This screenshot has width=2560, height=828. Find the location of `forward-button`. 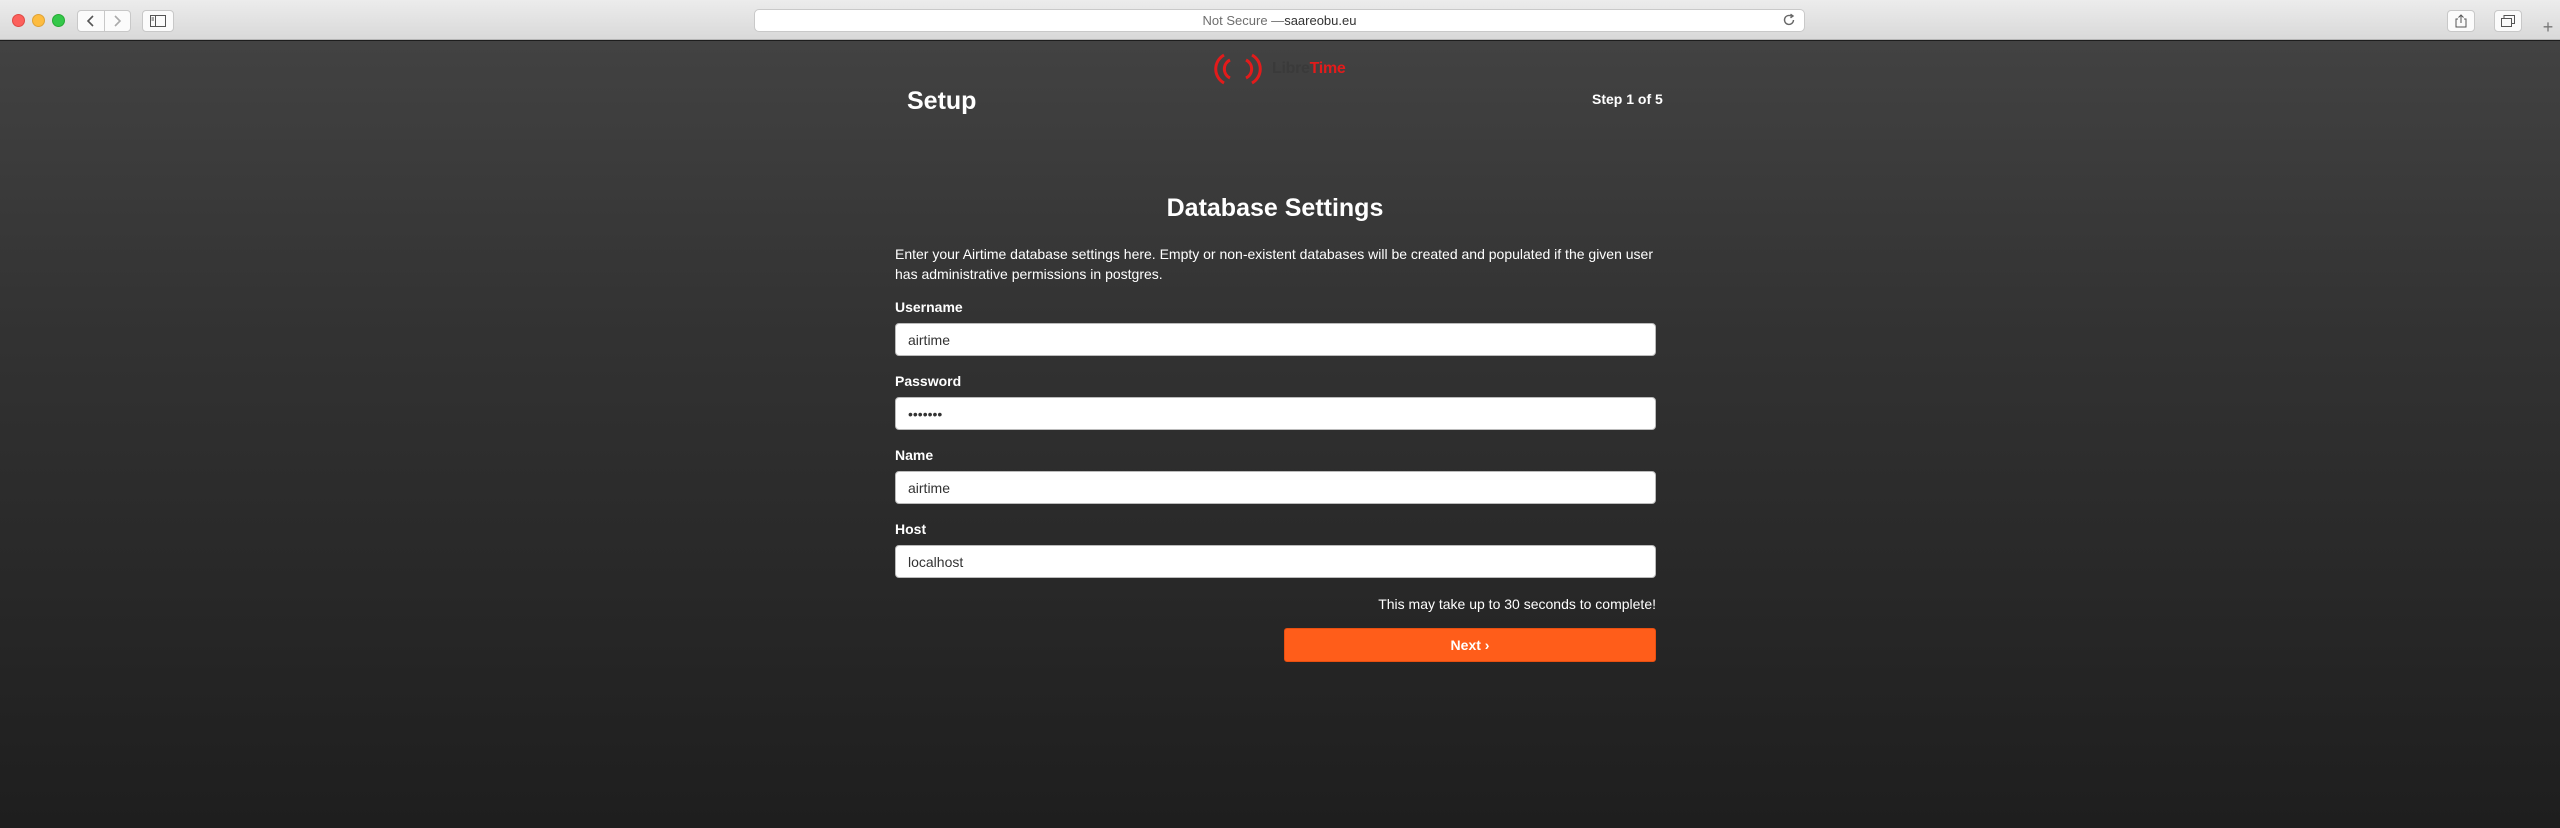

forward-button is located at coordinates (116, 21).